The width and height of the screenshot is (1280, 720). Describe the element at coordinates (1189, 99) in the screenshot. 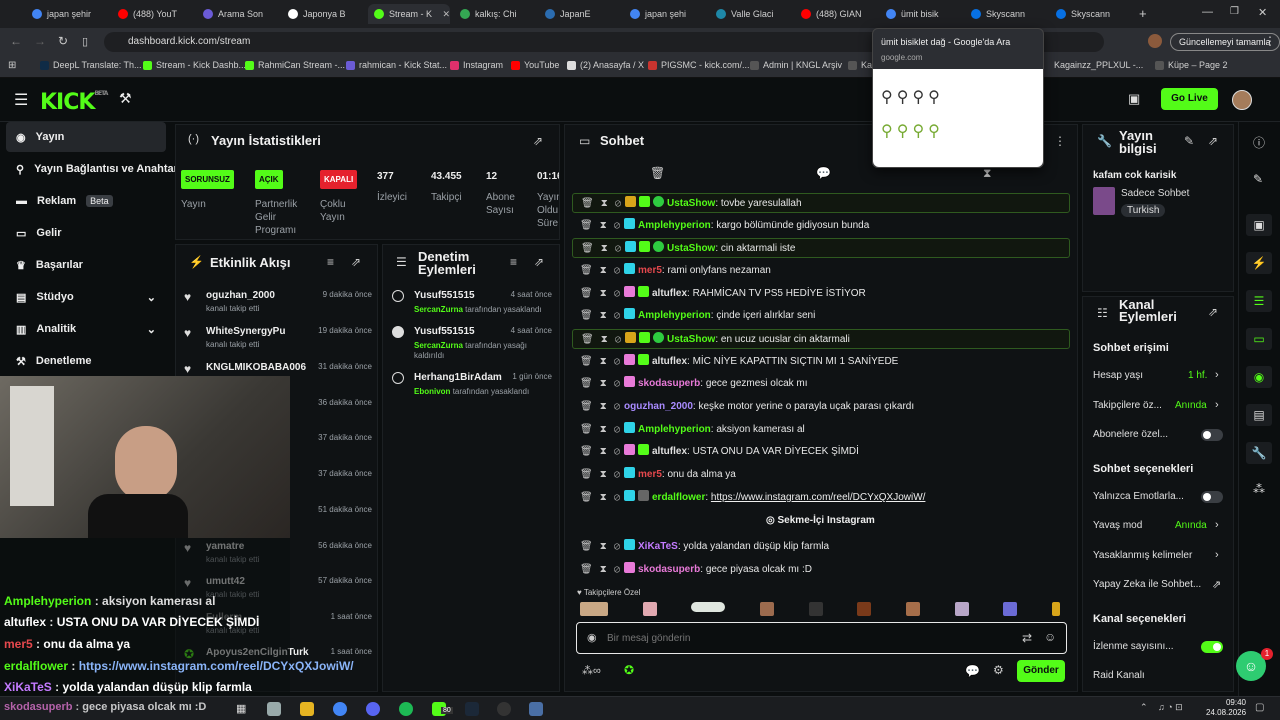

I see `go-live-button: Go Live` at that location.